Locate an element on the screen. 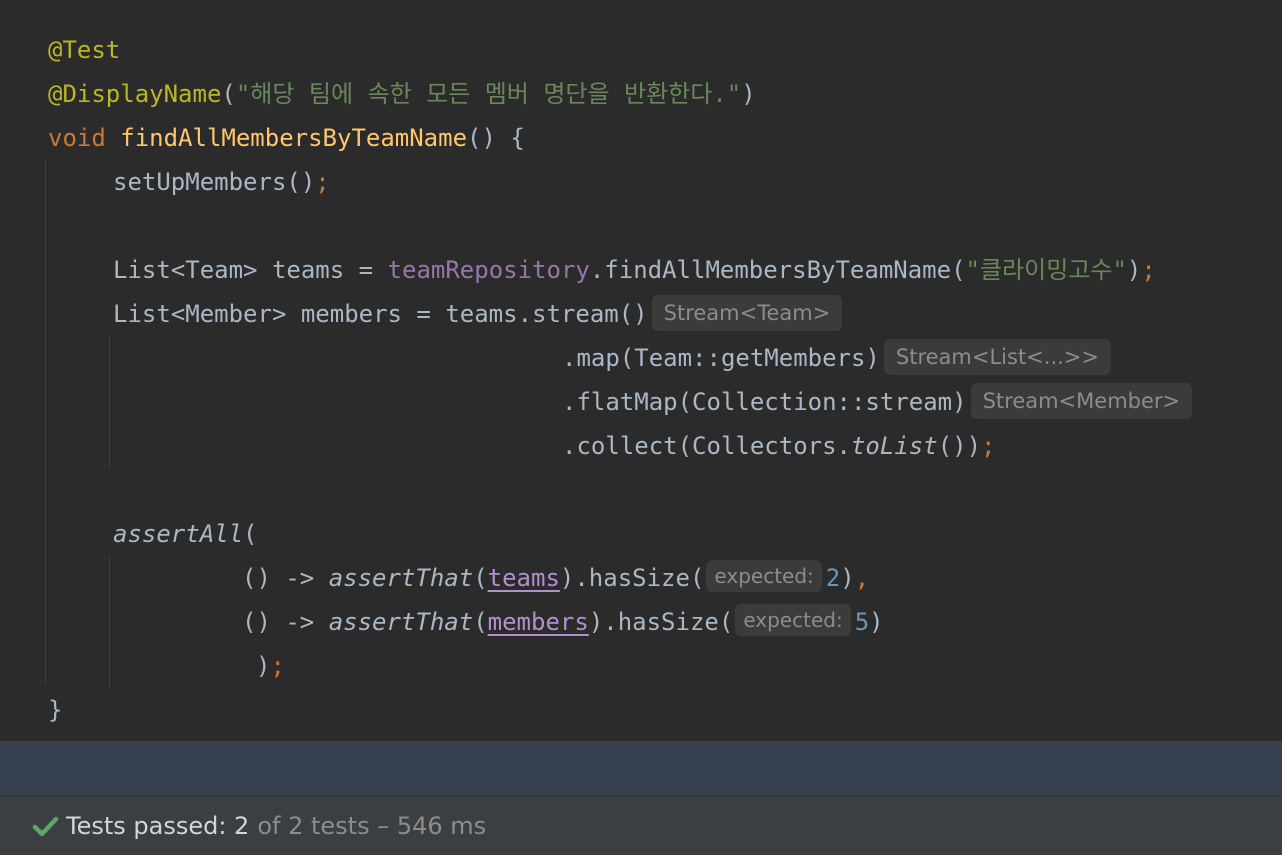  code-line-15: ); is located at coordinates (270, 666).